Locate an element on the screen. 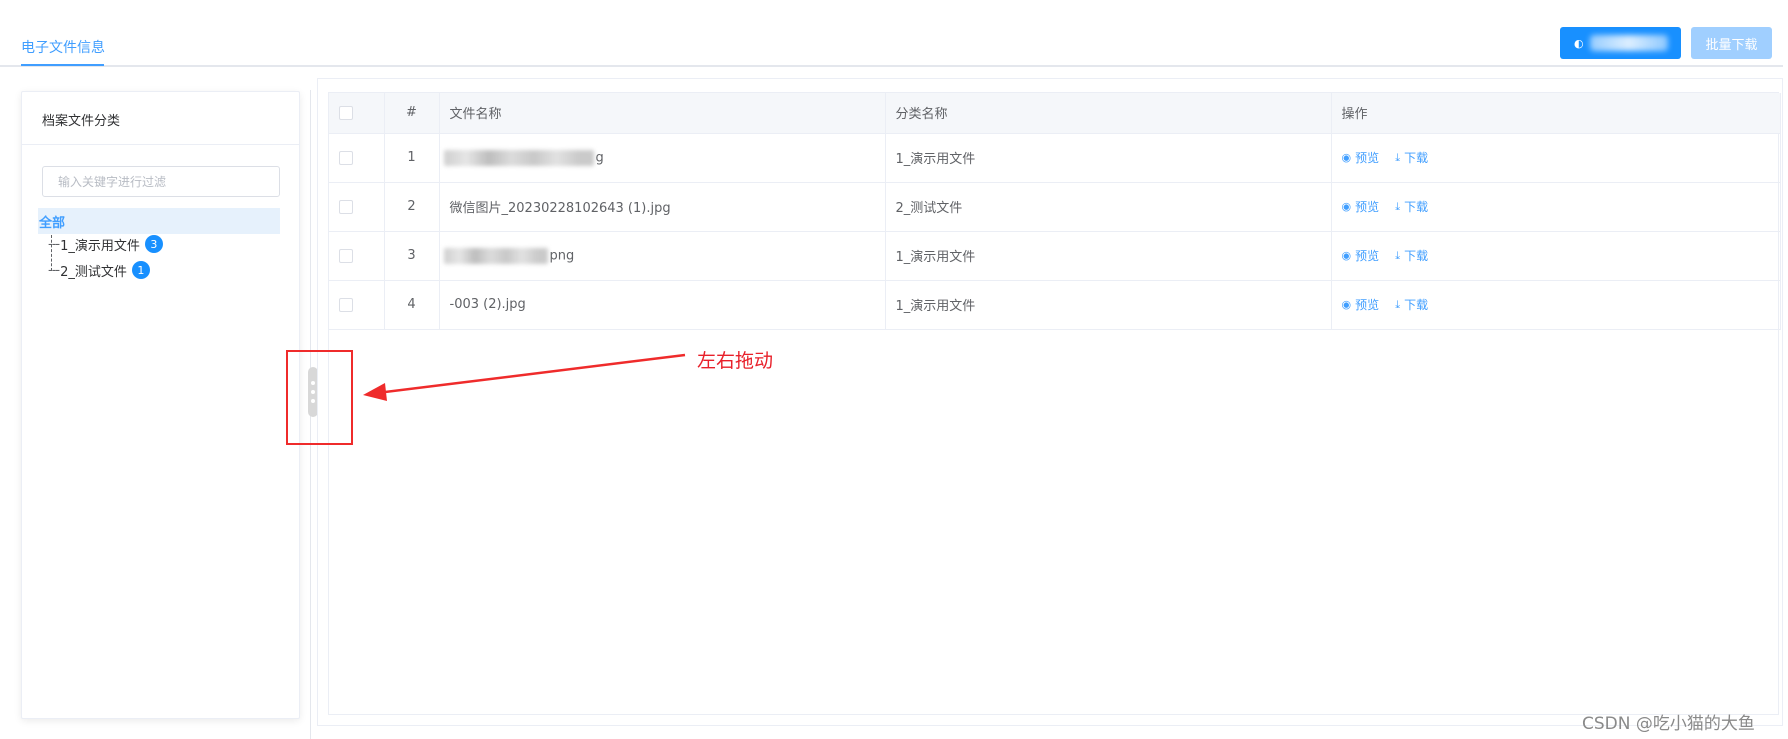 This screenshot has width=1788, height=739. category-panel: 档案文件分类 全部 --- 1_演示用文件 3 --- 2_测试文件 1 is located at coordinates (160, 405).